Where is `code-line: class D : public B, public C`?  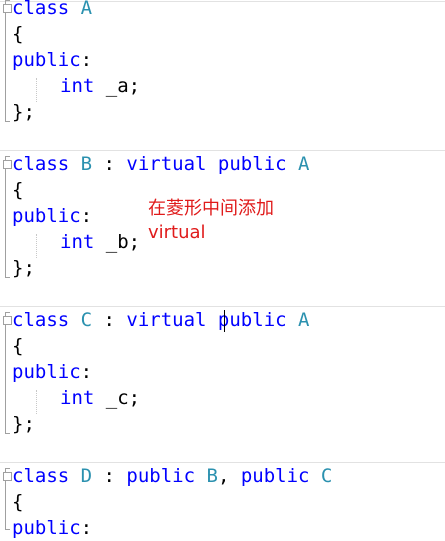 code-line: class D : public B, public C is located at coordinates (222, 476).